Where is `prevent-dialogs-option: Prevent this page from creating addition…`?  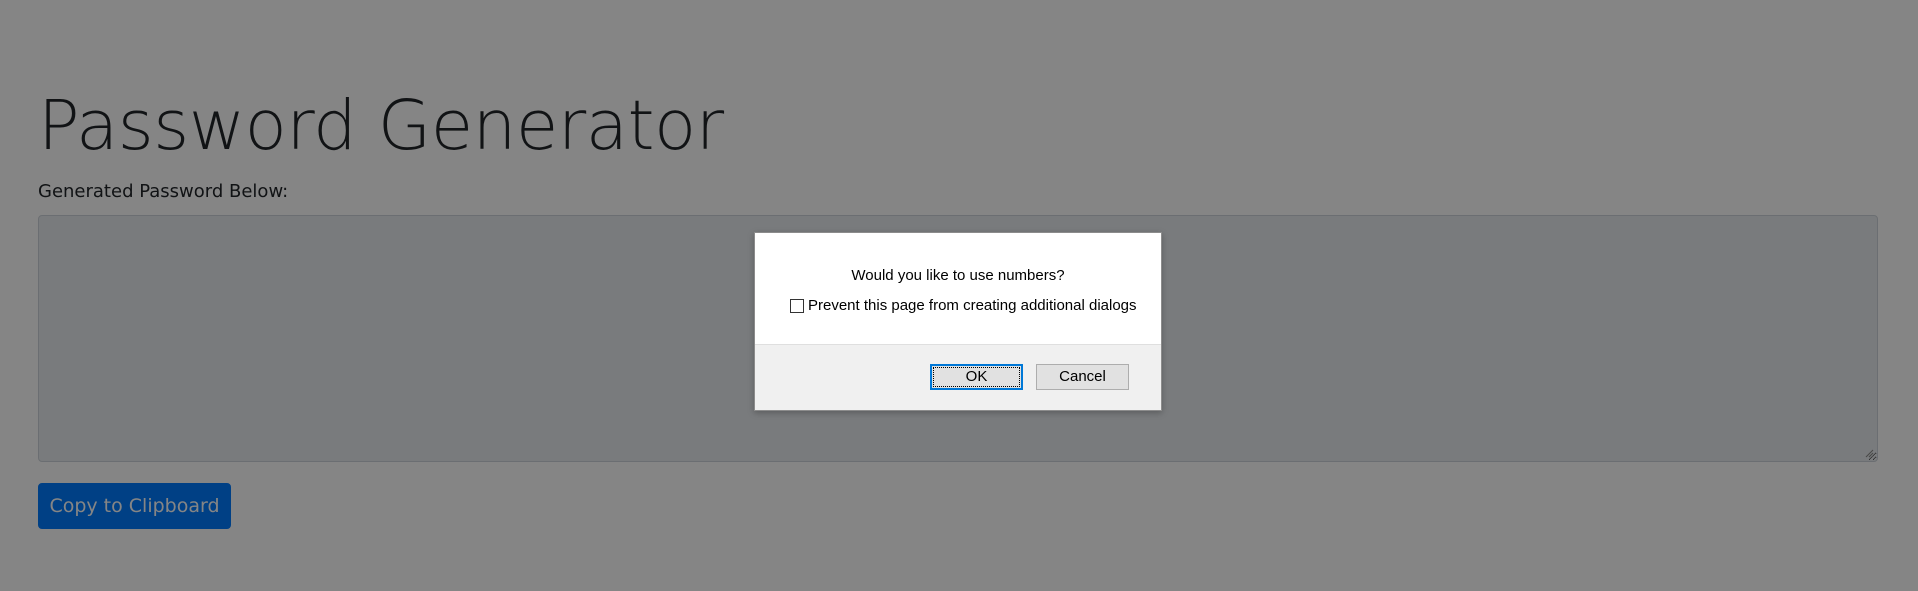 prevent-dialogs-option: Prevent this page from creating addition… is located at coordinates (963, 306).